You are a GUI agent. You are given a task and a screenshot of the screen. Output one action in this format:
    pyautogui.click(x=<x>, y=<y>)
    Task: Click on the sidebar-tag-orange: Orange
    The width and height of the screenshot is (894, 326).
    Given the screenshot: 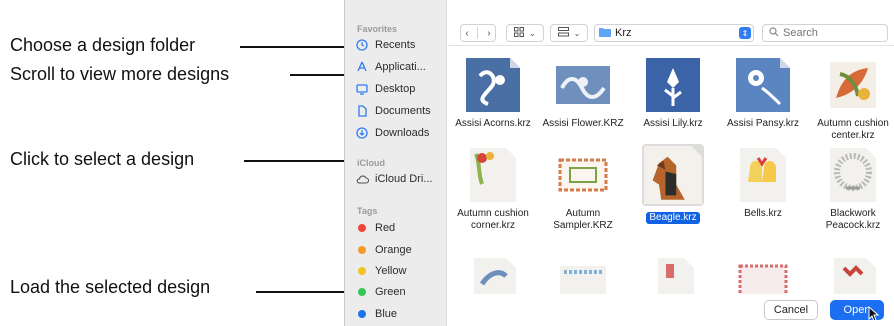 What is the action you would take?
    pyautogui.click(x=383, y=250)
    